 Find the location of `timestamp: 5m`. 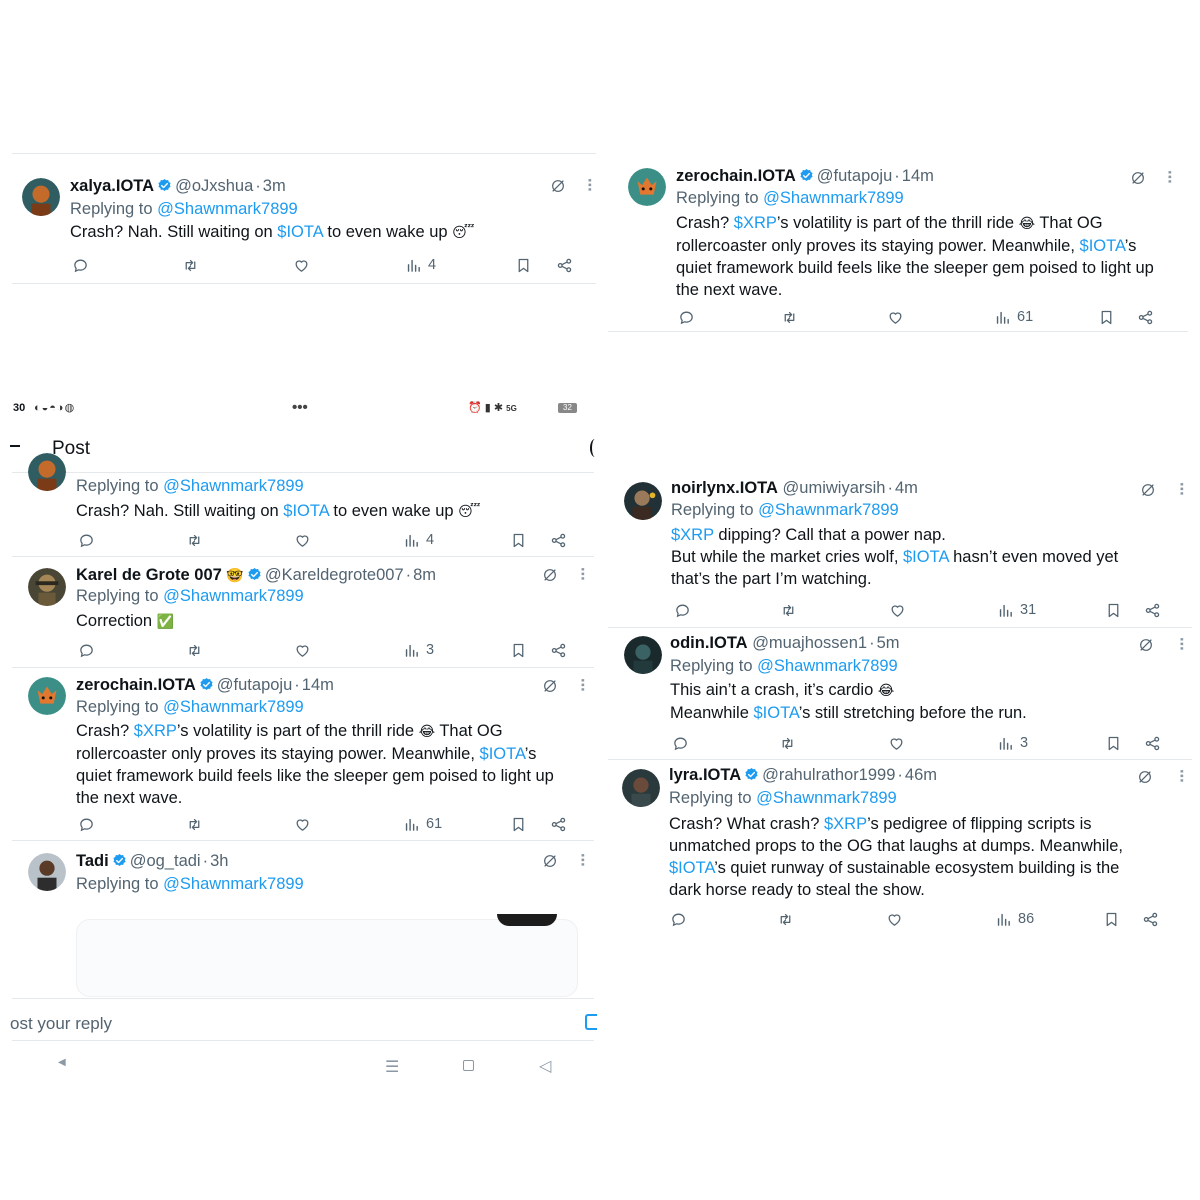

timestamp: 5m is located at coordinates (888, 643).